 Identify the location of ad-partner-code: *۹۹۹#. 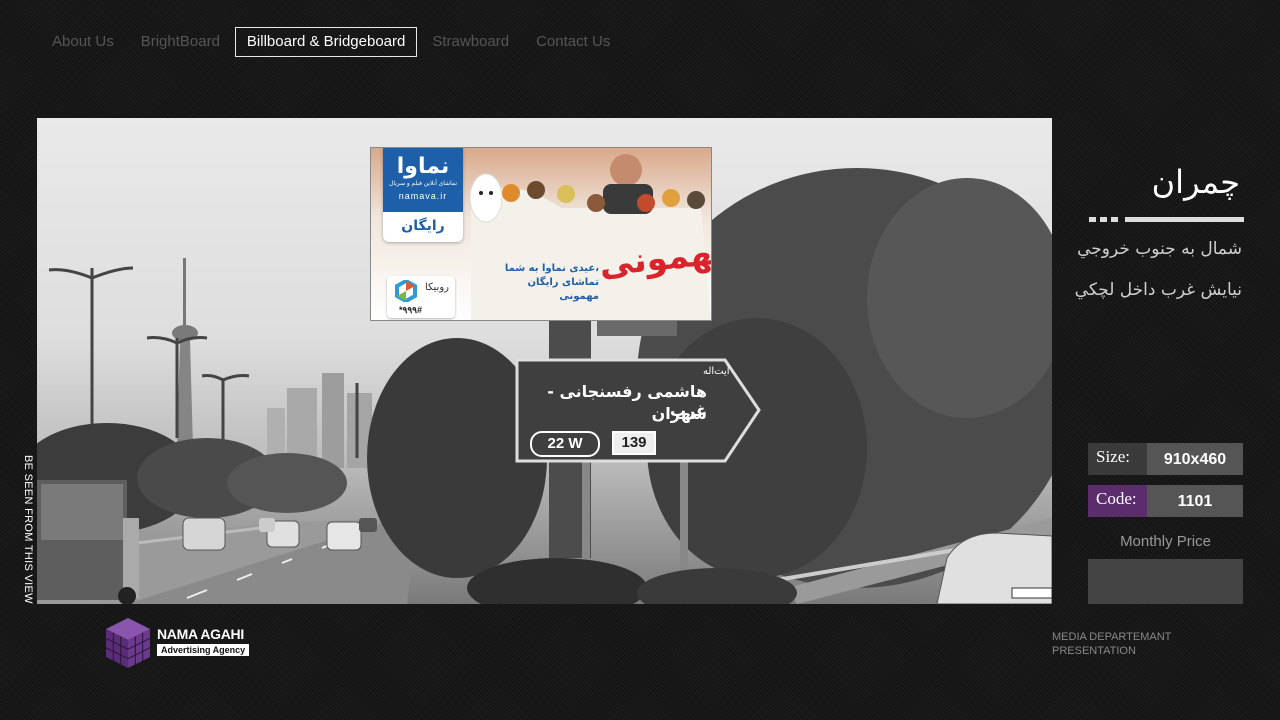
(411, 310).